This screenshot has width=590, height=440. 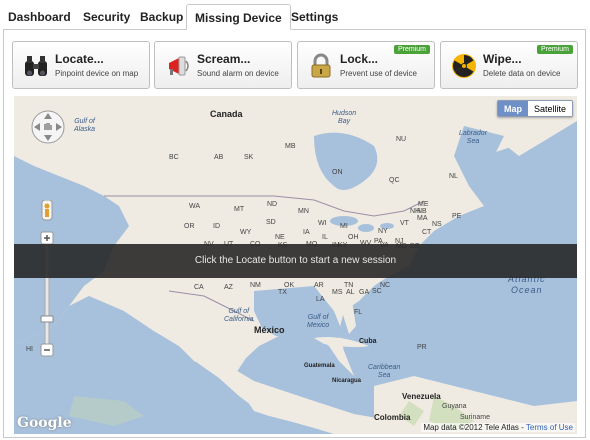 I want to click on lock-subtitle: Prevent use of device, so click(x=378, y=73).